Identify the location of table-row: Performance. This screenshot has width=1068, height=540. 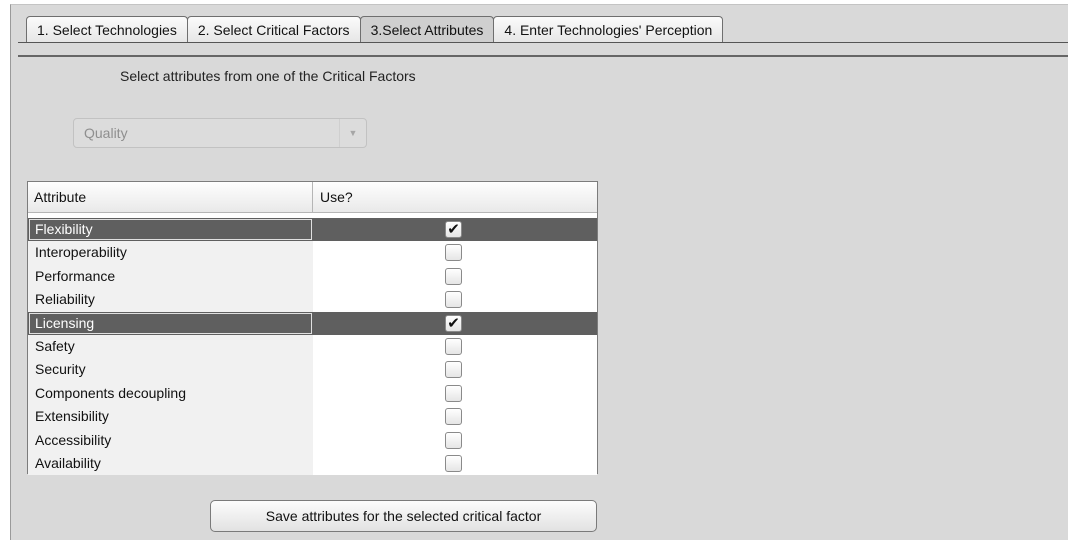
(312, 276).